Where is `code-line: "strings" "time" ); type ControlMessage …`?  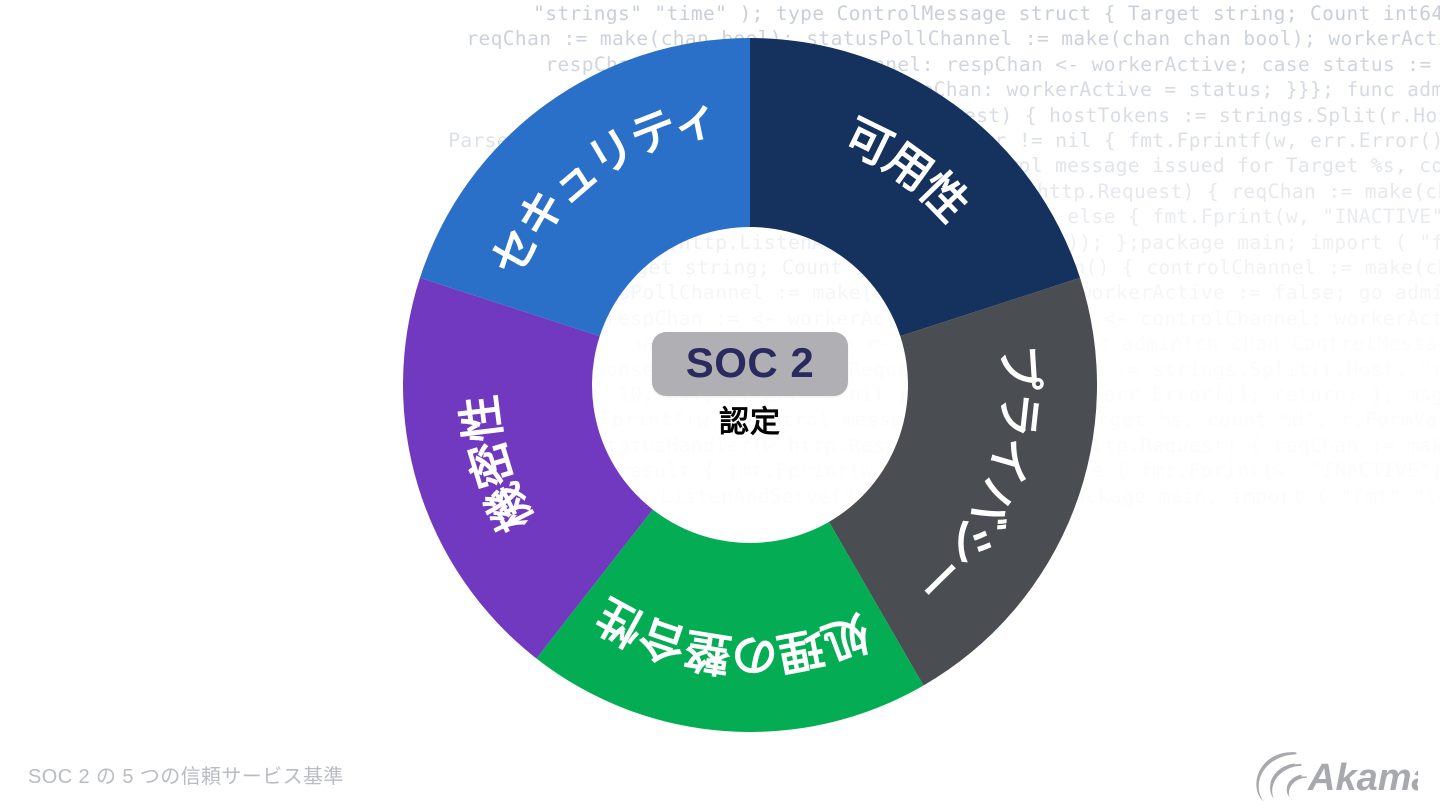
code-line: "strings" "time" ); type ControlMessage … is located at coordinates (986, 13).